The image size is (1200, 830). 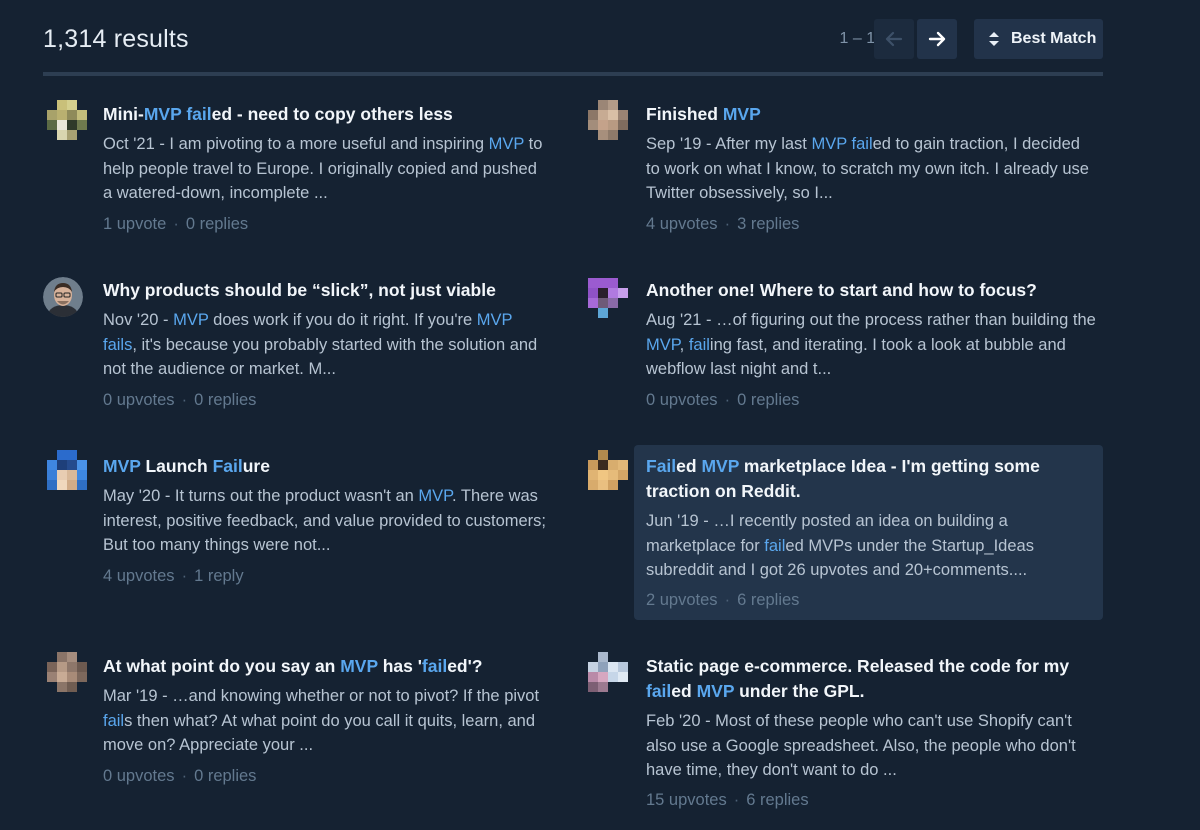 I want to click on result-meta: 0 upvotes · 0 replies, so click(x=722, y=400).